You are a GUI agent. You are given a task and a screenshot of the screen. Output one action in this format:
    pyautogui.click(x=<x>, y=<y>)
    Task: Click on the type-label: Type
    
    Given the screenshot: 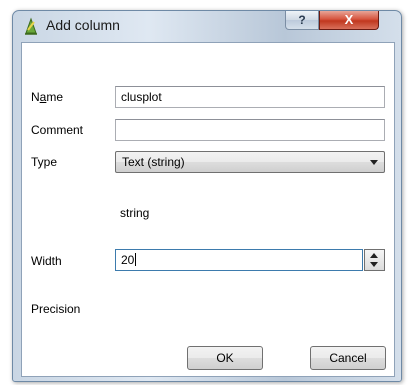 What is the action you would take?
    pyautogui.click(x=44, y=162)
    